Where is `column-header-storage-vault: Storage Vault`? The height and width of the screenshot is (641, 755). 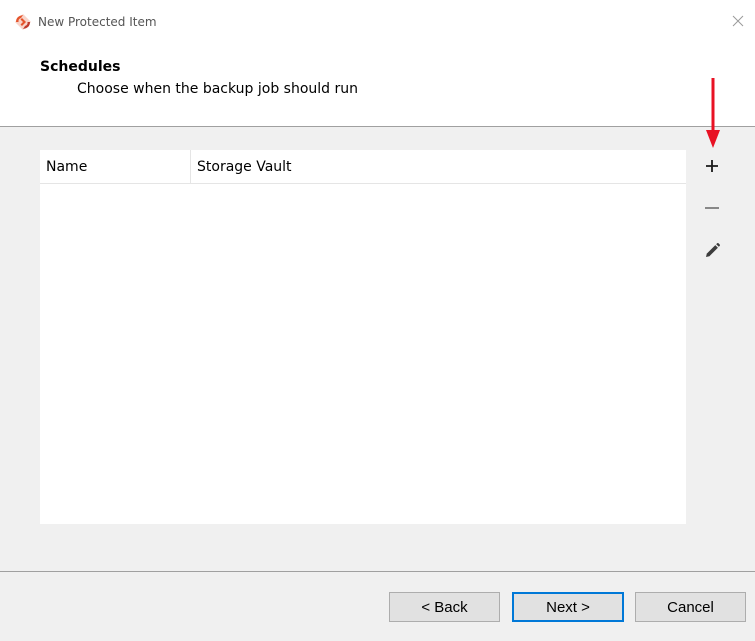
column-header-storage-vault: Storage Vault is located at coordinates (244, 167).